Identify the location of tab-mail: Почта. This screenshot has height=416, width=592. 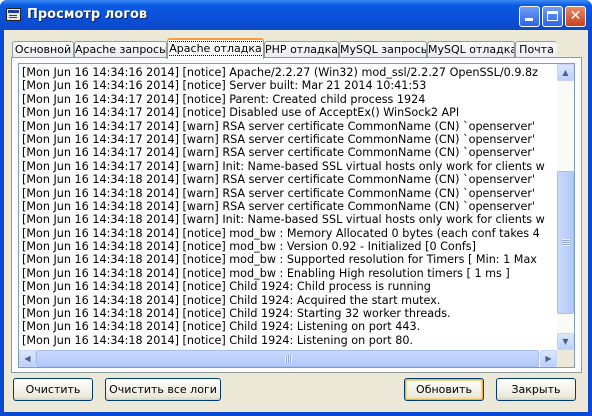
(536, 49).